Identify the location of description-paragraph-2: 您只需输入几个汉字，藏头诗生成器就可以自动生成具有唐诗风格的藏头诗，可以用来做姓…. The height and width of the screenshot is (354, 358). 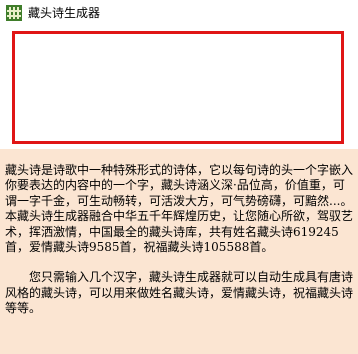
(179, 293).